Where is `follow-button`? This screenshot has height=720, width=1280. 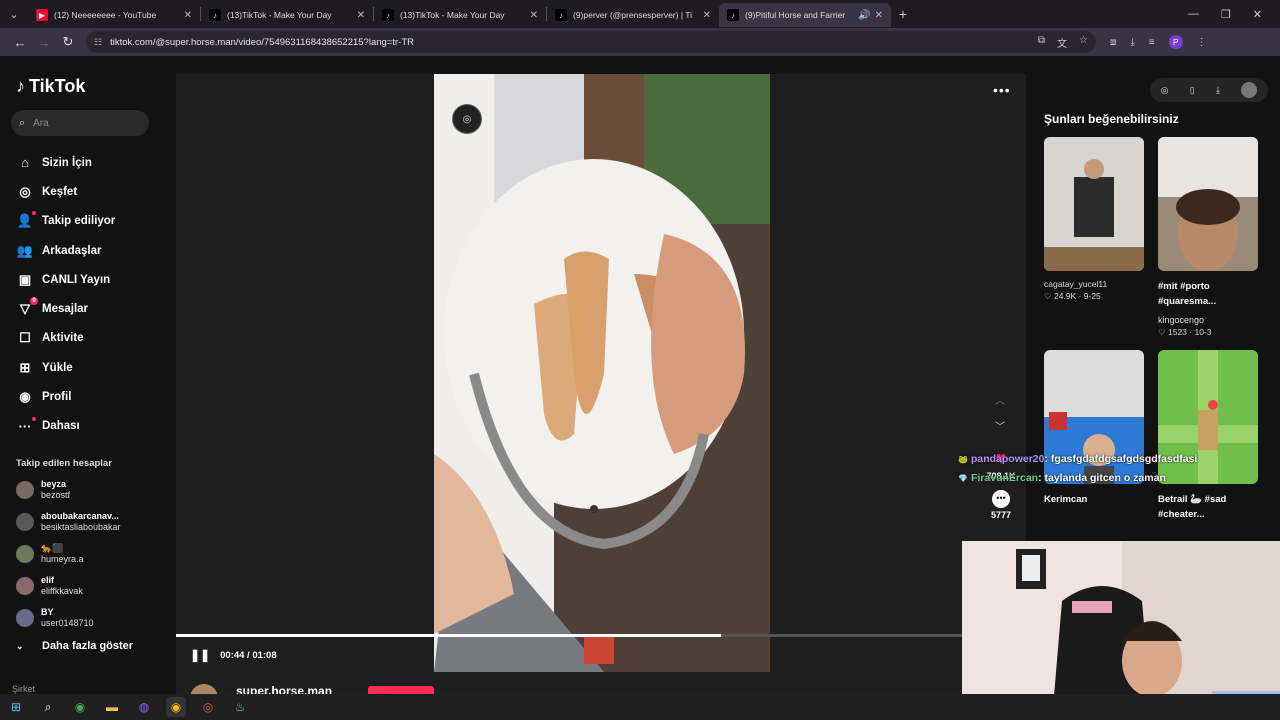 follow-button is located at coordinates (401, 690).